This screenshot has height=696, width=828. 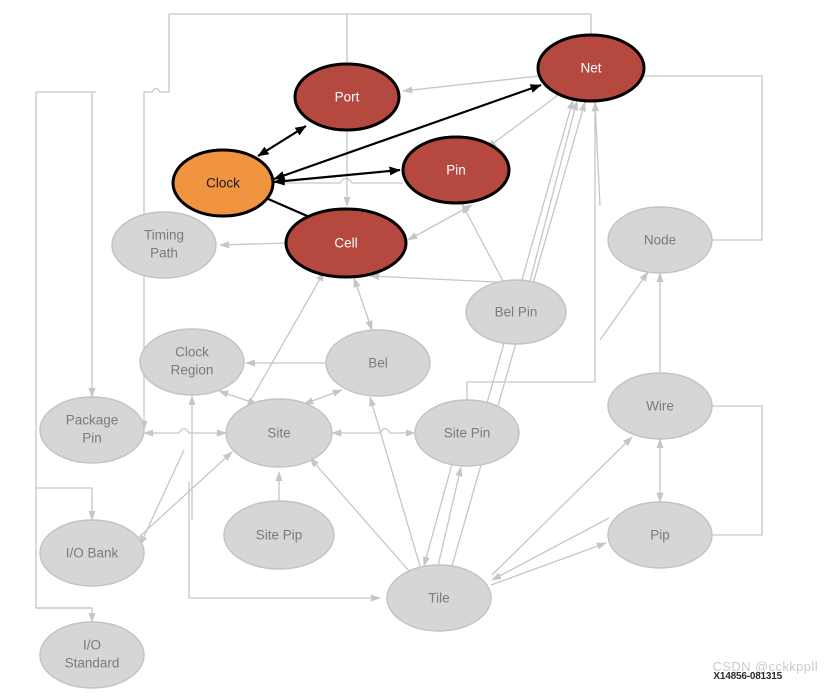 I want to click on node-tile: Tile, so click(x=439, y=598).